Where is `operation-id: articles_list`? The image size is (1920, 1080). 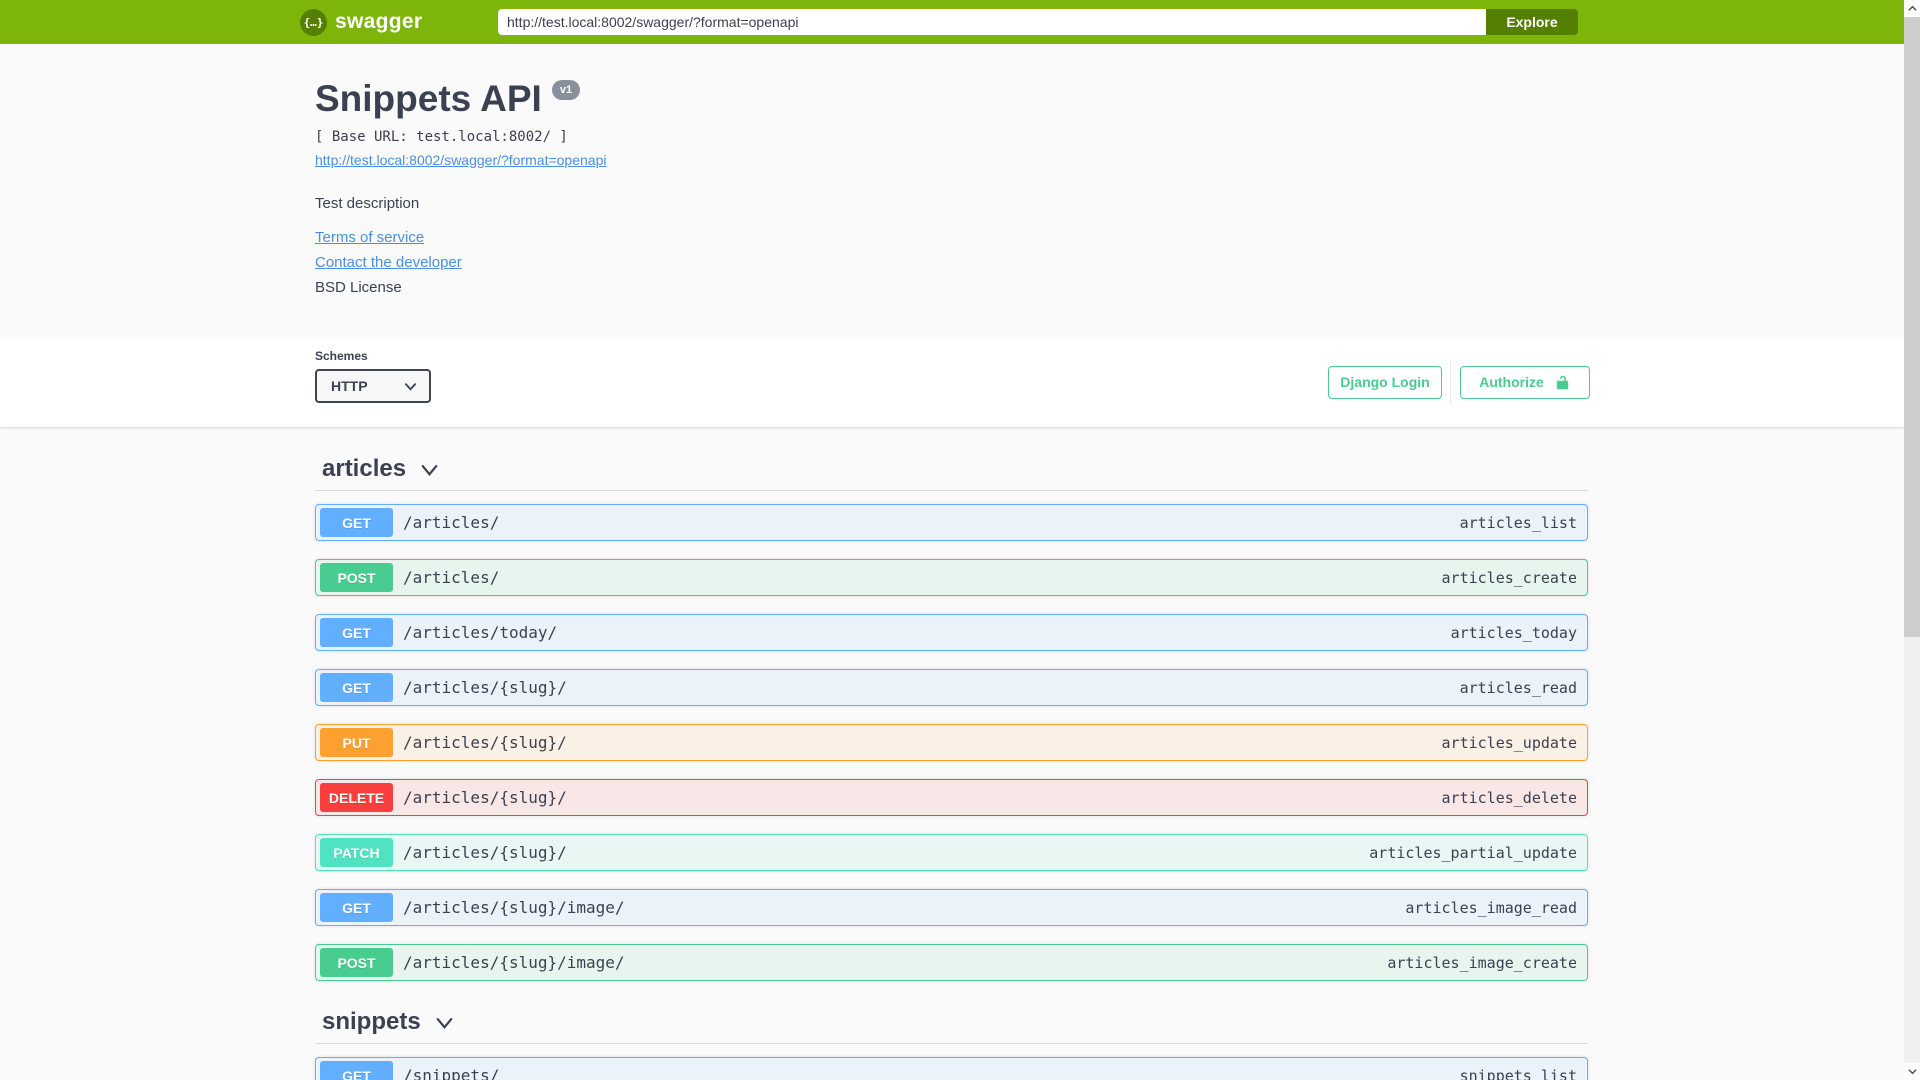
operation-id: articles_list is located at coordinates (1518, 522).